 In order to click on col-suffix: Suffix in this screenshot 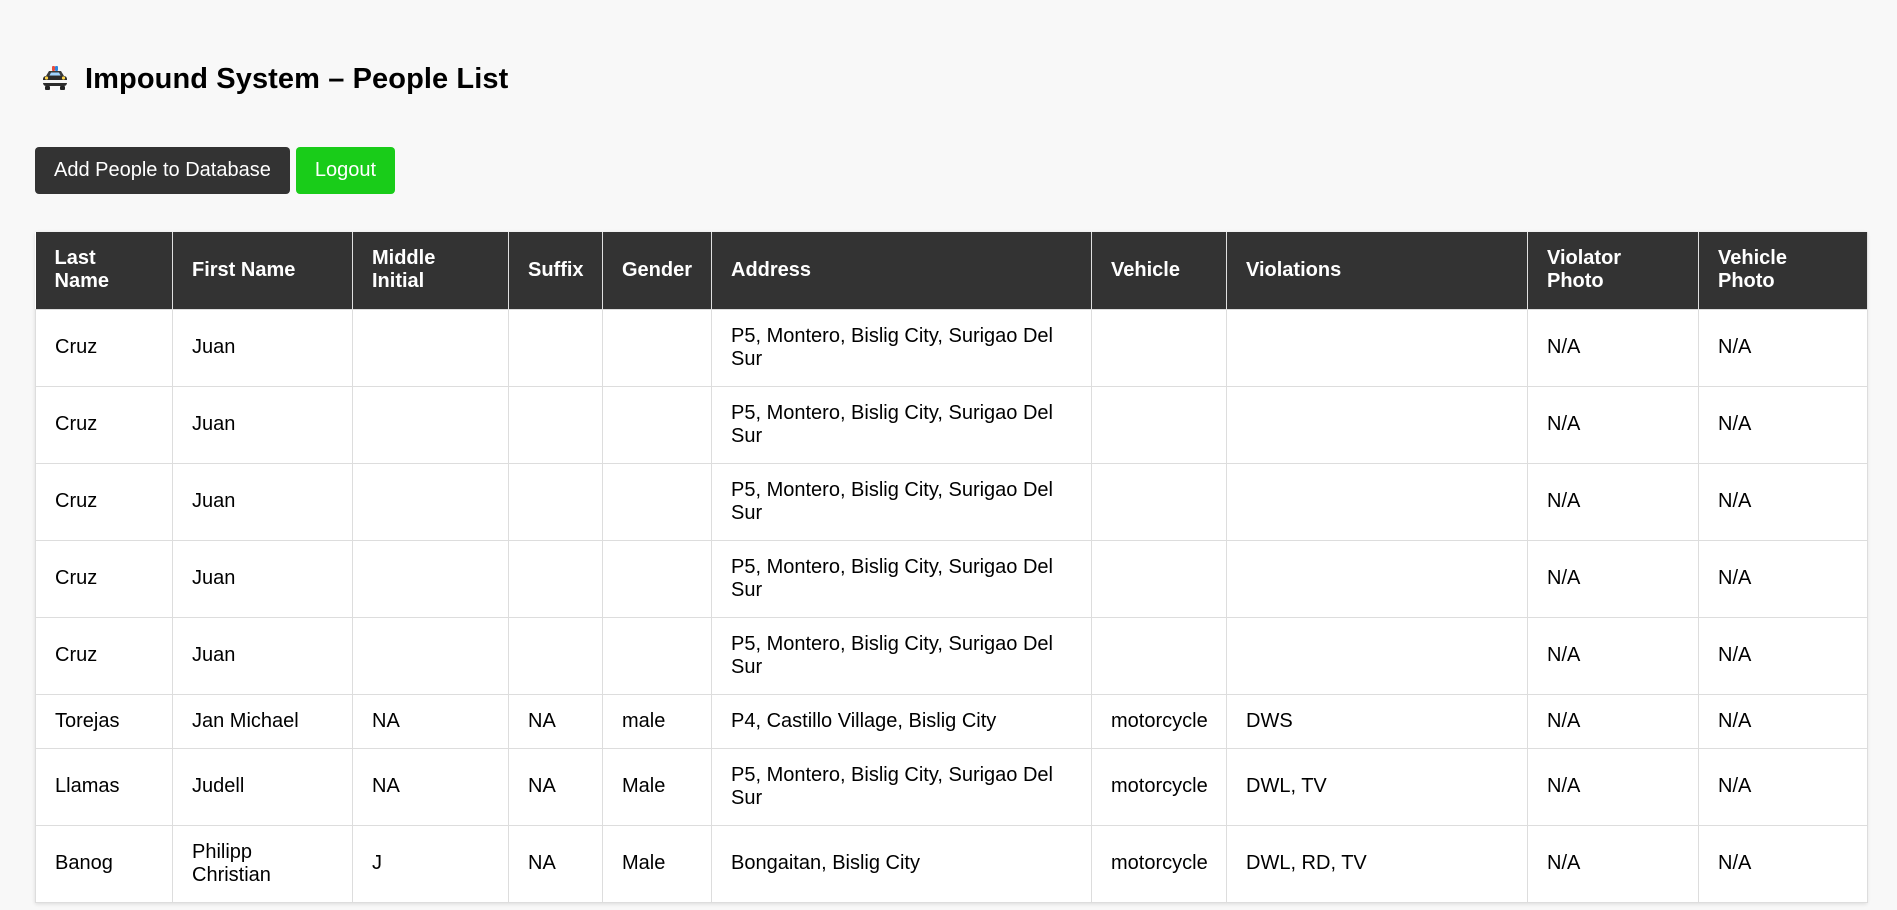, I will do `click(555, 270)`.